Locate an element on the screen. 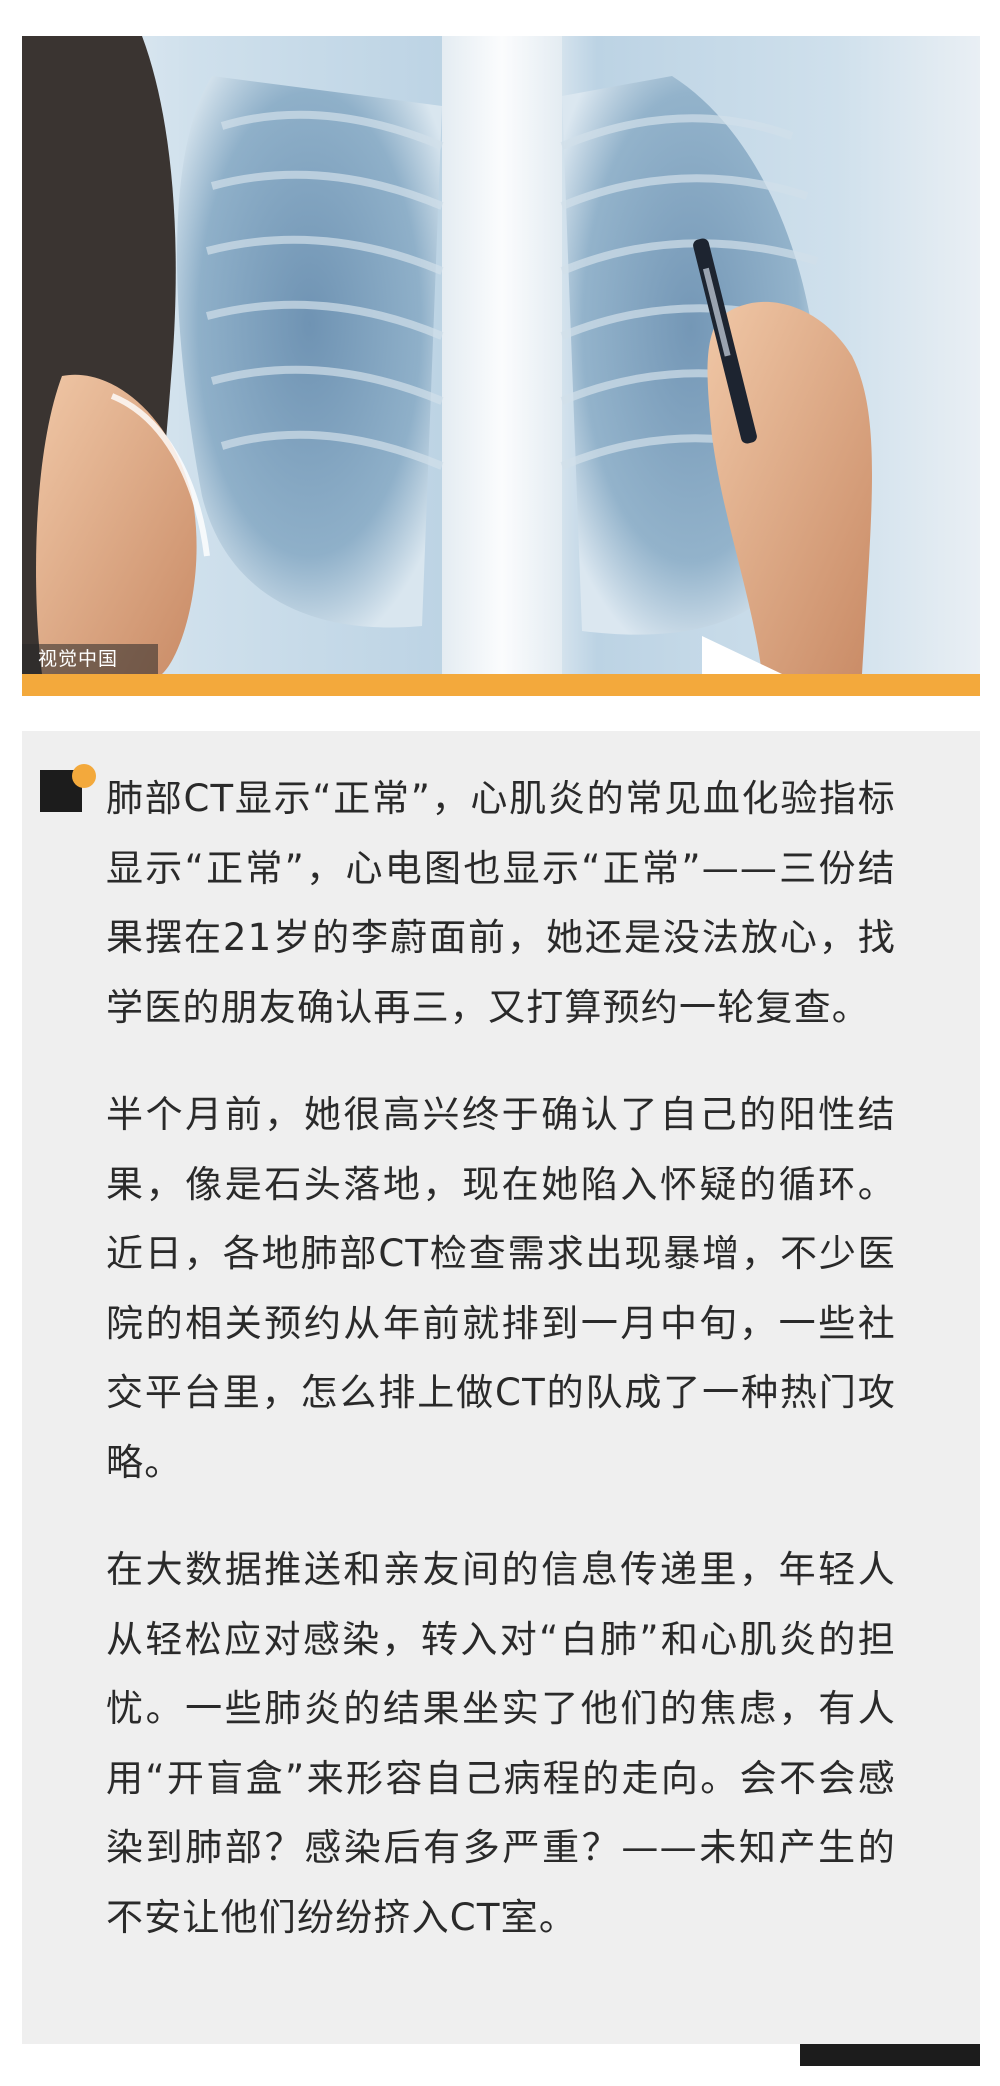  quote-icon is located at coordinates (68, 788).